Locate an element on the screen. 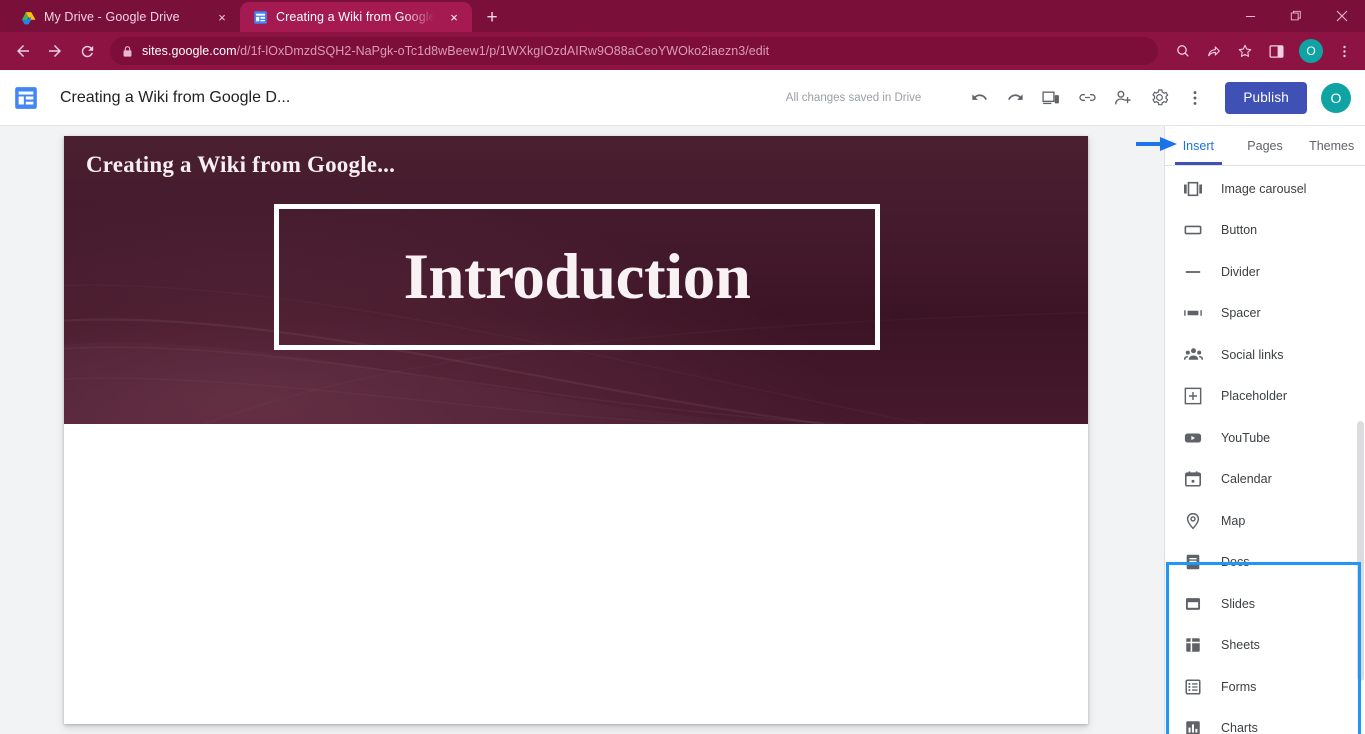  insert-item-label: Spacer is located at coordinates (1241, 313).